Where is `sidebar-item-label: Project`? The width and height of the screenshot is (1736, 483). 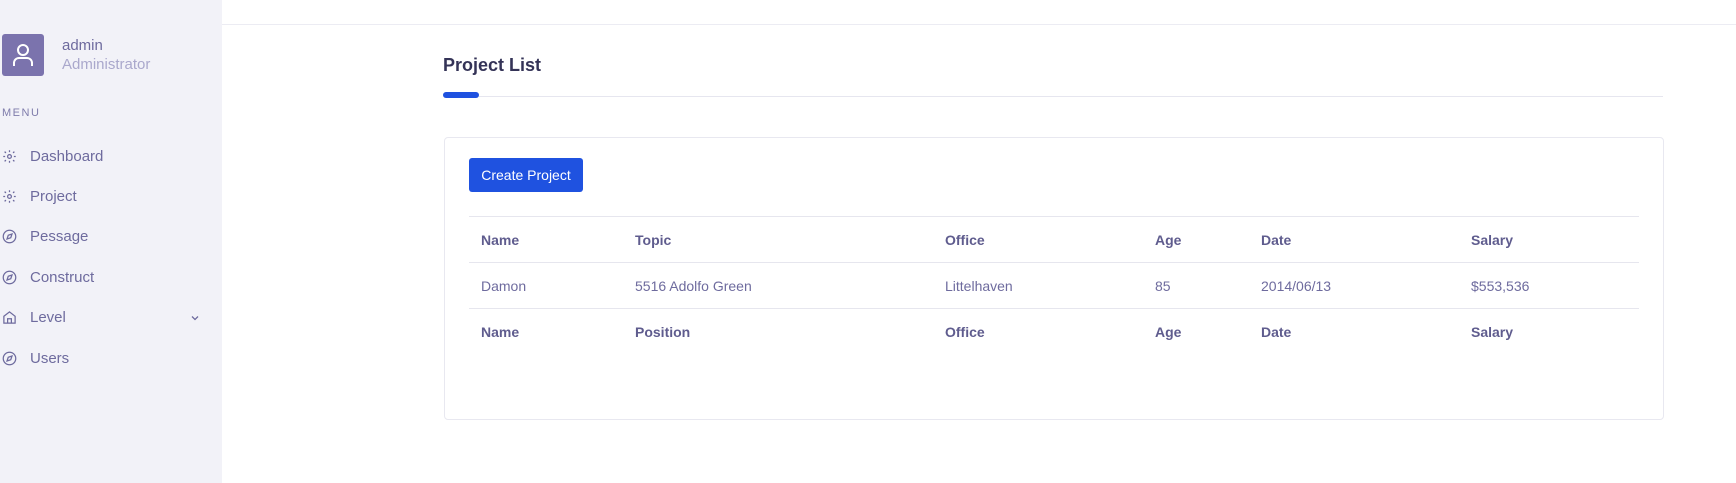
sidebar-item-label: Project is located at coordinates (53, 197).